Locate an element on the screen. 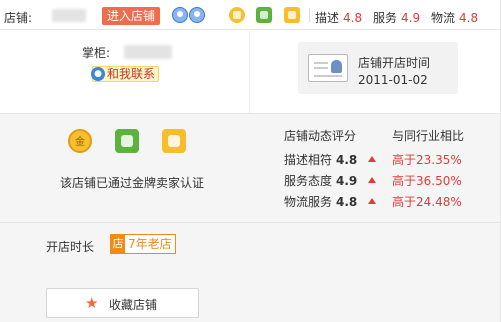  score-label: 描述 is located at coordinates (327, 18).